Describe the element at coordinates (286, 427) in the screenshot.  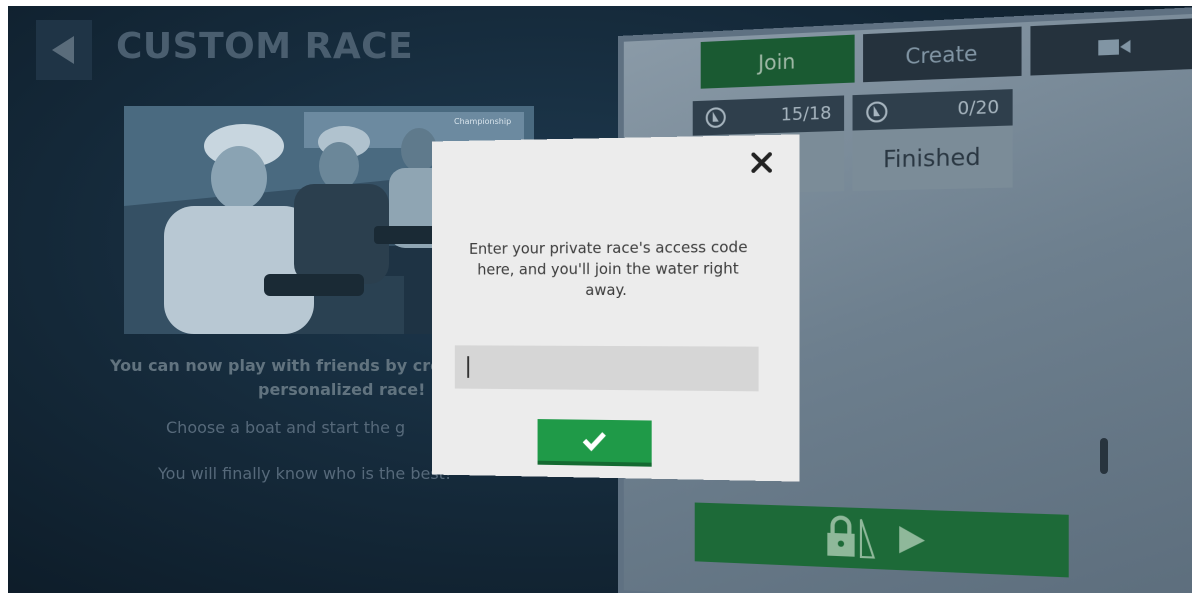
I see `description-line-3: Choose a boat and start the g` at that location.